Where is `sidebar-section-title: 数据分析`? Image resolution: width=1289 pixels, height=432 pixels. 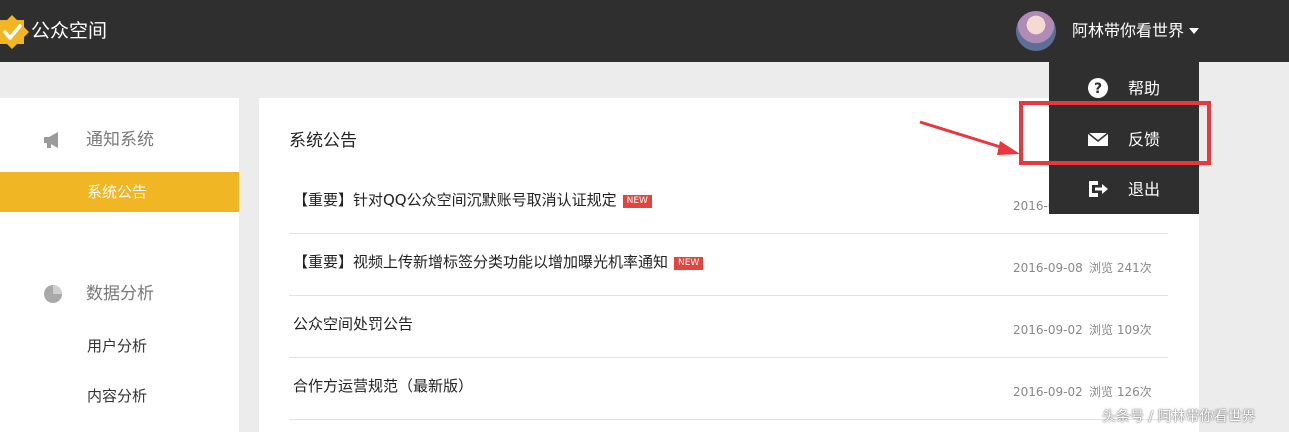 sidebar-section-title: 数据分析 is located at coordinates (120, 294).